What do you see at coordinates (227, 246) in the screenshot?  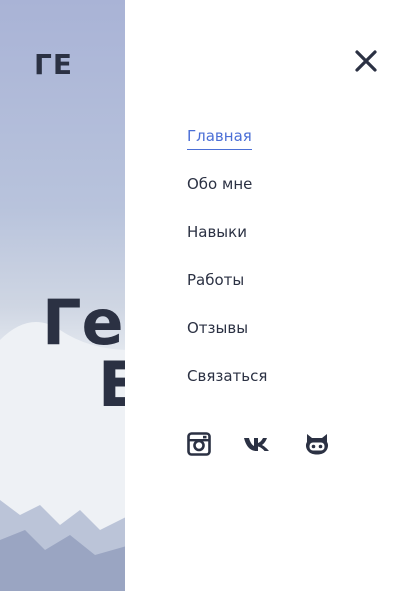 I see `nav-item-skills: Навыки` at bounding box center [227, 246].